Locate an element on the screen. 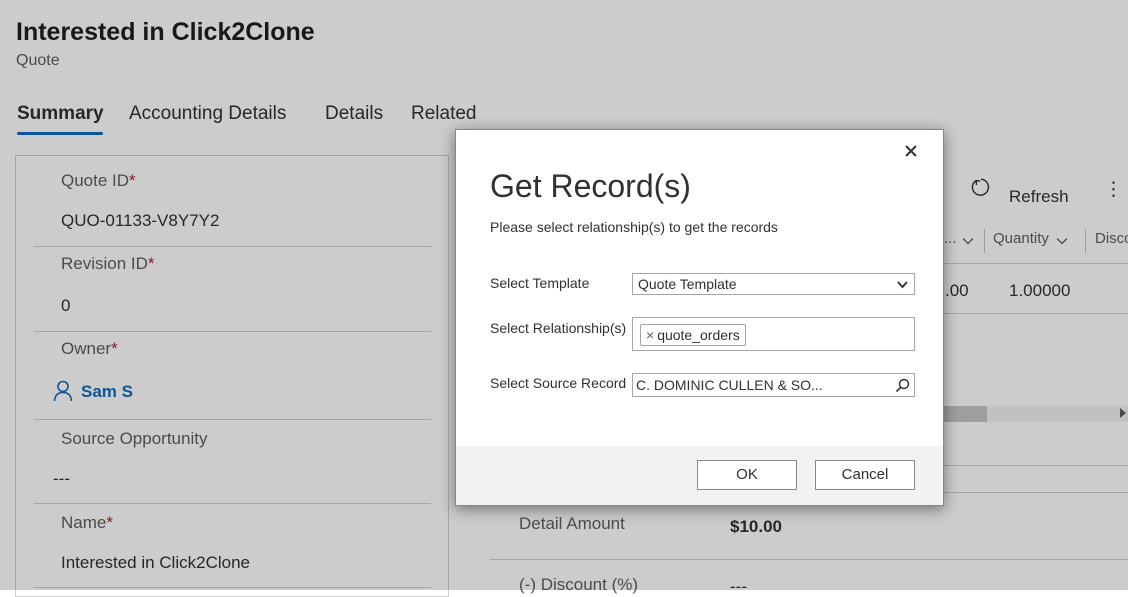 This screenshot has width=1128, height=597. search-icon is located at coordinates (902, 385).